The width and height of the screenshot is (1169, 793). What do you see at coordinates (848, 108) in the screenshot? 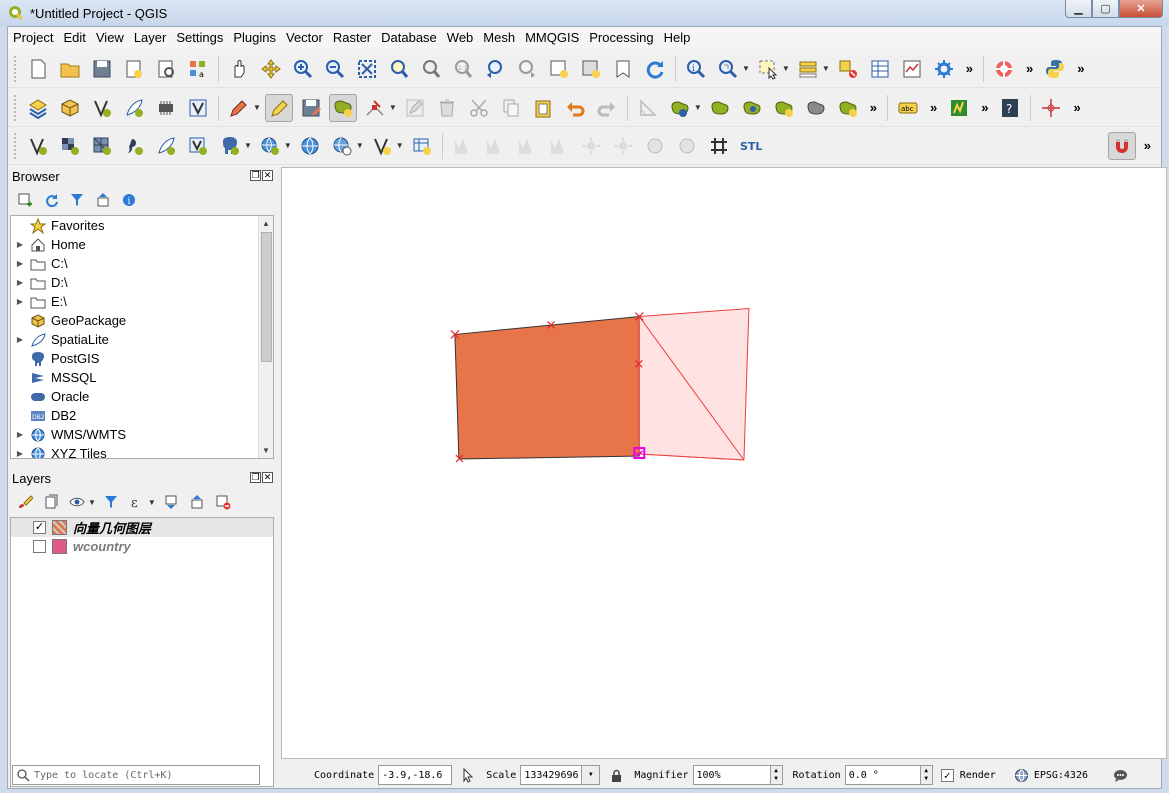
I see `reshape-features-button` at bounding box center [848, 108].